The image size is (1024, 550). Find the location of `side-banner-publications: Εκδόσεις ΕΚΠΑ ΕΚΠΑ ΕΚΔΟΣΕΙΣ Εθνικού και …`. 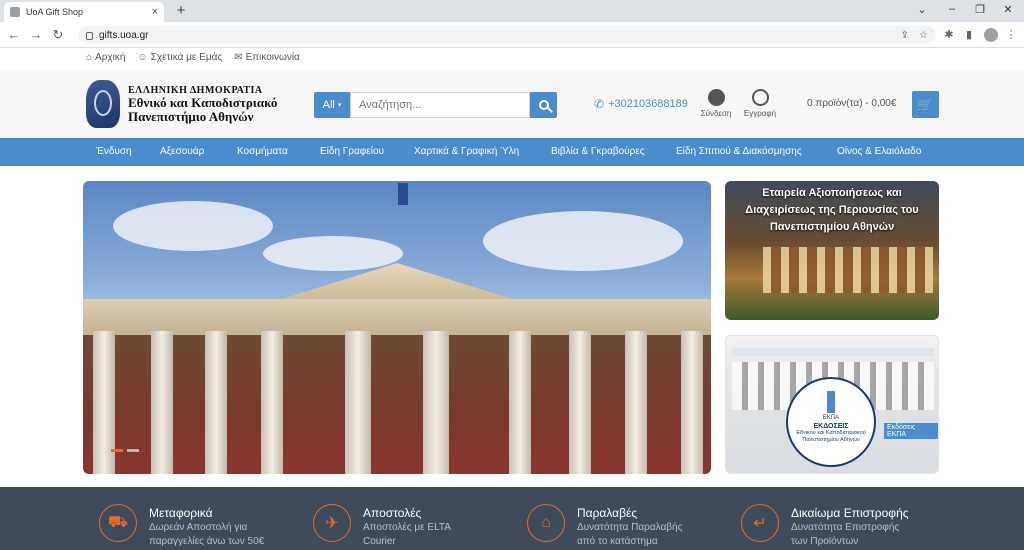

side-banner-publications: Εκδόσεις ΕΚΠΑ ΕΚΠΑ ΕΚΔΟΣΕΙΣ Εθνικού και … is located at coordinates (832, 404).